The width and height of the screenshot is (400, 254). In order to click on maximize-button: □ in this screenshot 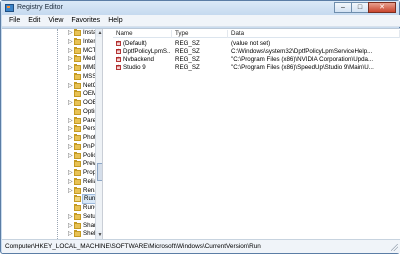, I will do `click(360, 7)`.